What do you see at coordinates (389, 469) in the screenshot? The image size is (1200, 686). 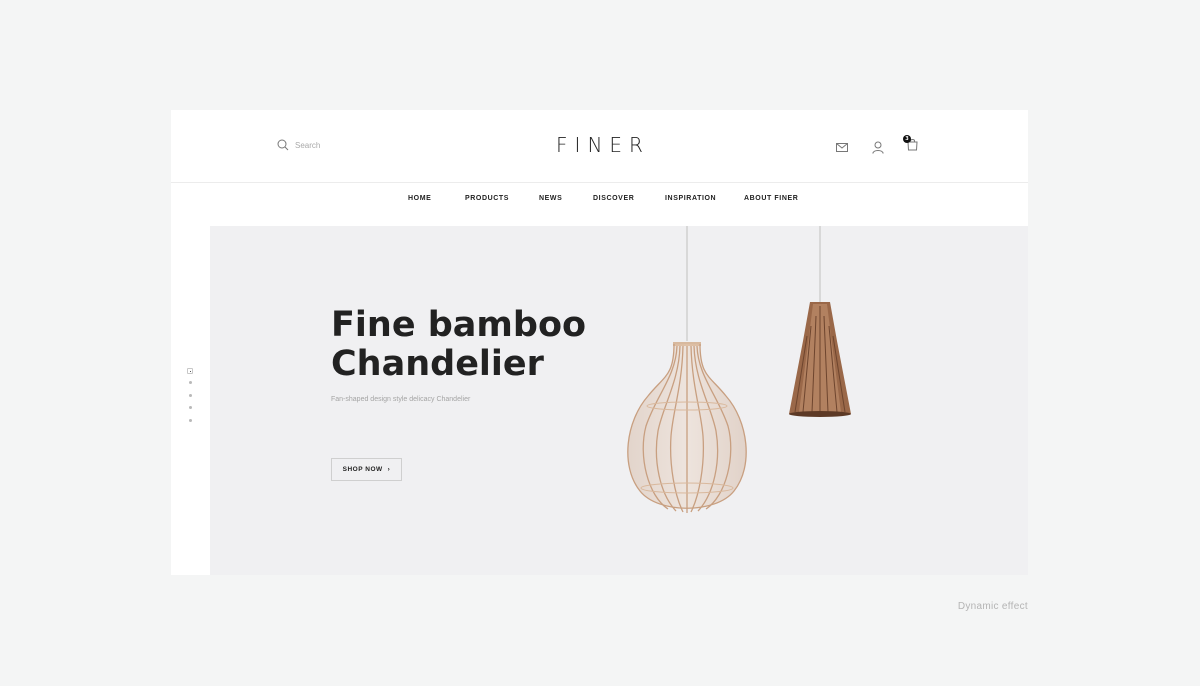 I see `chevron-right-icon: ›` at bounding box center [389, 469].